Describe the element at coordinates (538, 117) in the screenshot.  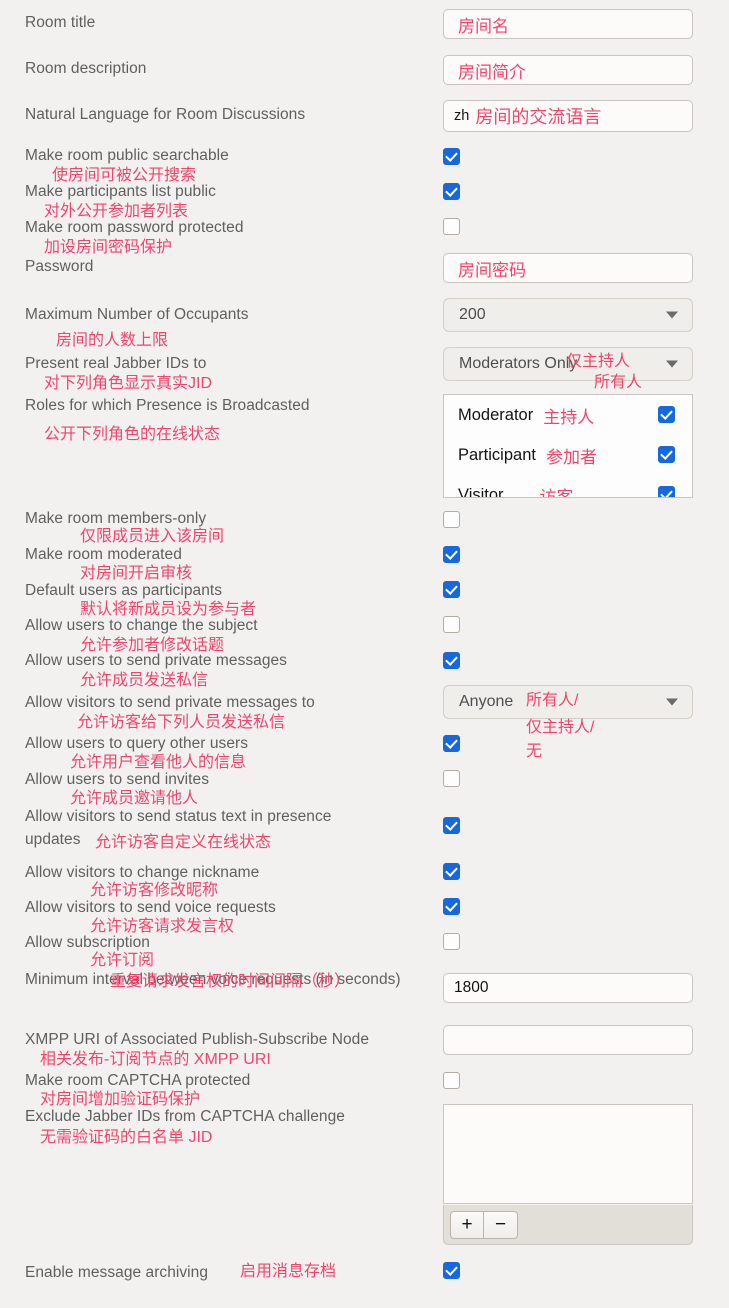
I see `room-language-annotation: 房间的交流语言` at that location.